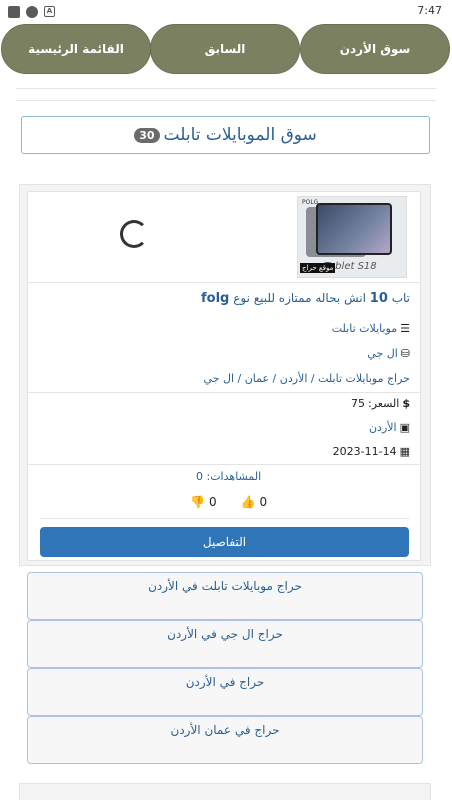 Image resolution: width=452 pixels, height=800 pixels. I want to click on page-title: سوق الموبايلات تابلت 30, so click(225, 135).